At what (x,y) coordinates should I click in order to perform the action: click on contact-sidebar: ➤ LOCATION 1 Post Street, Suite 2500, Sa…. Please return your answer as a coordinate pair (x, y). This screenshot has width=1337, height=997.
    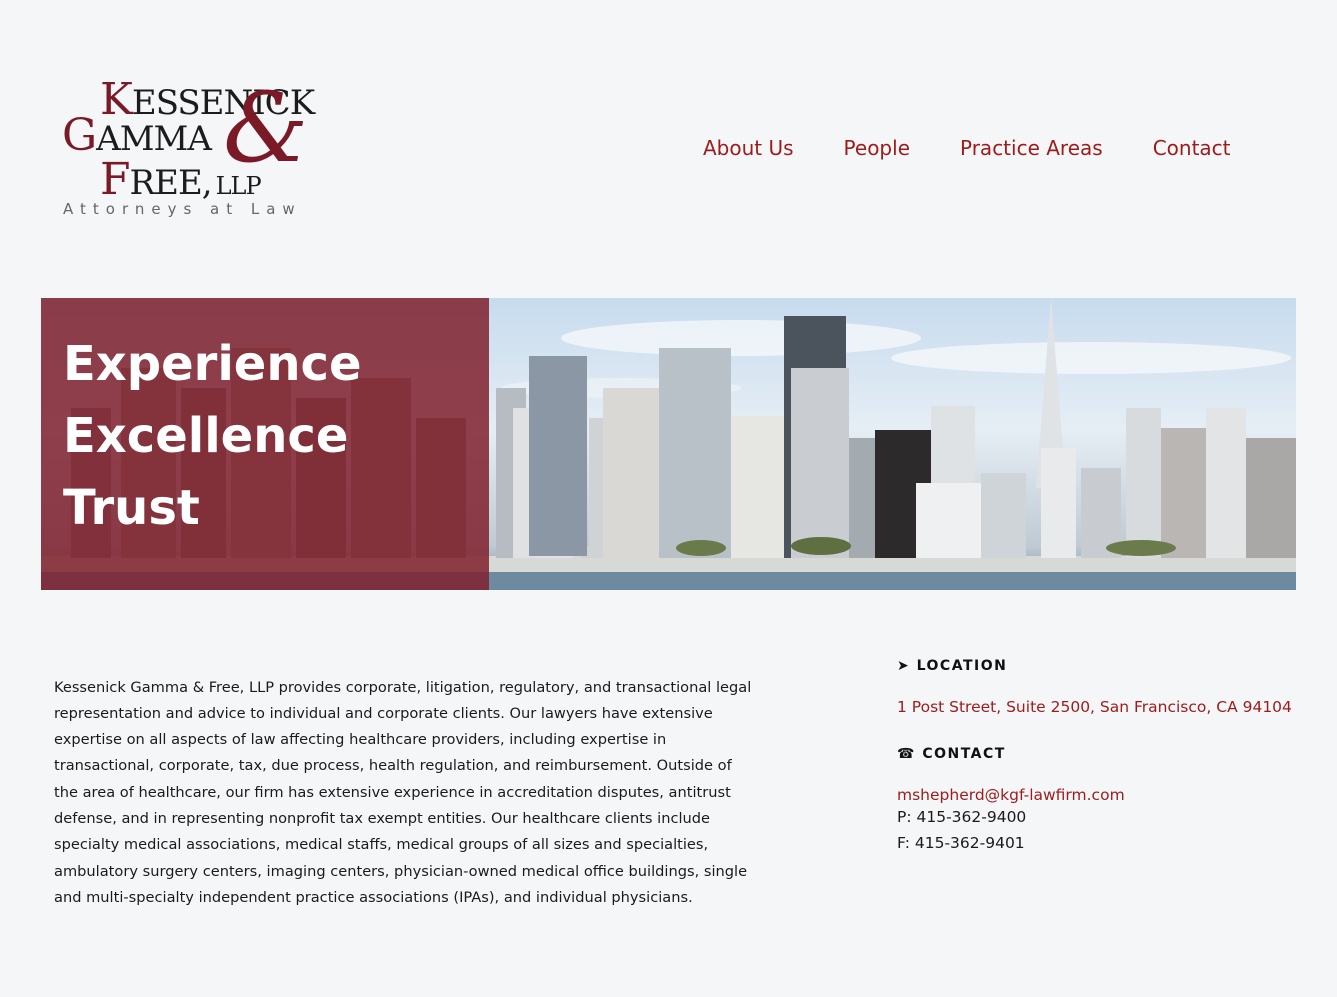
    Looking at the image, I should click on (1107, 757).